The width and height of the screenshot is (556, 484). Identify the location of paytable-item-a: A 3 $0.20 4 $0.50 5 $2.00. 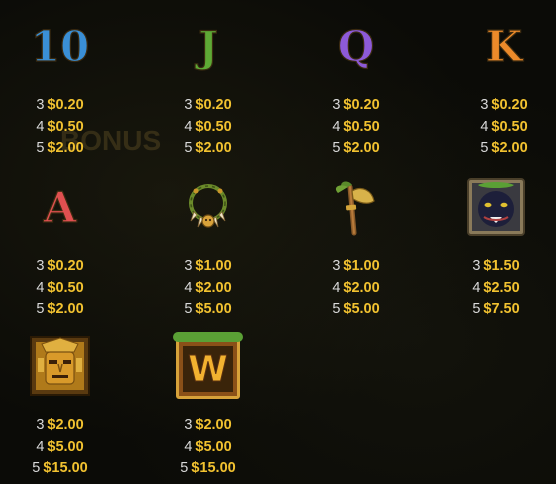
(60, 250).